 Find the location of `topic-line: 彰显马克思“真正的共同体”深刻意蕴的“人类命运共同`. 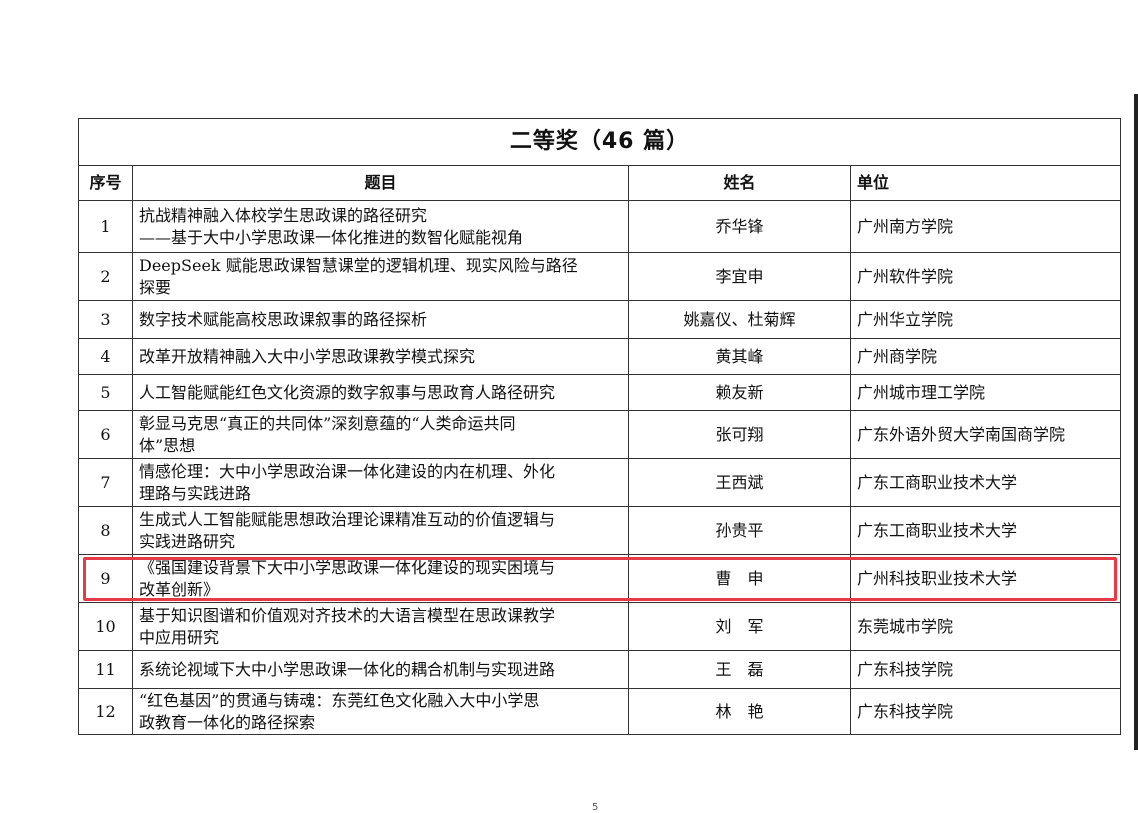

topic-line: 彰显马克思“真正的共同体”深刻意蕴的“人类命运共同 is located at coordinates (327, 423).